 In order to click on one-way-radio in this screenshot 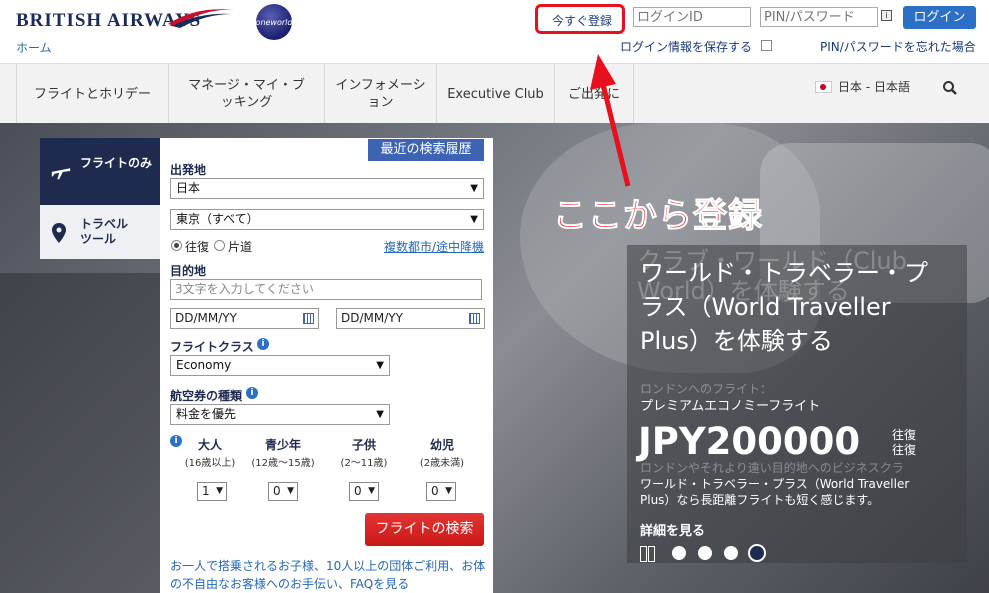, I will do `click(219, 245)`.